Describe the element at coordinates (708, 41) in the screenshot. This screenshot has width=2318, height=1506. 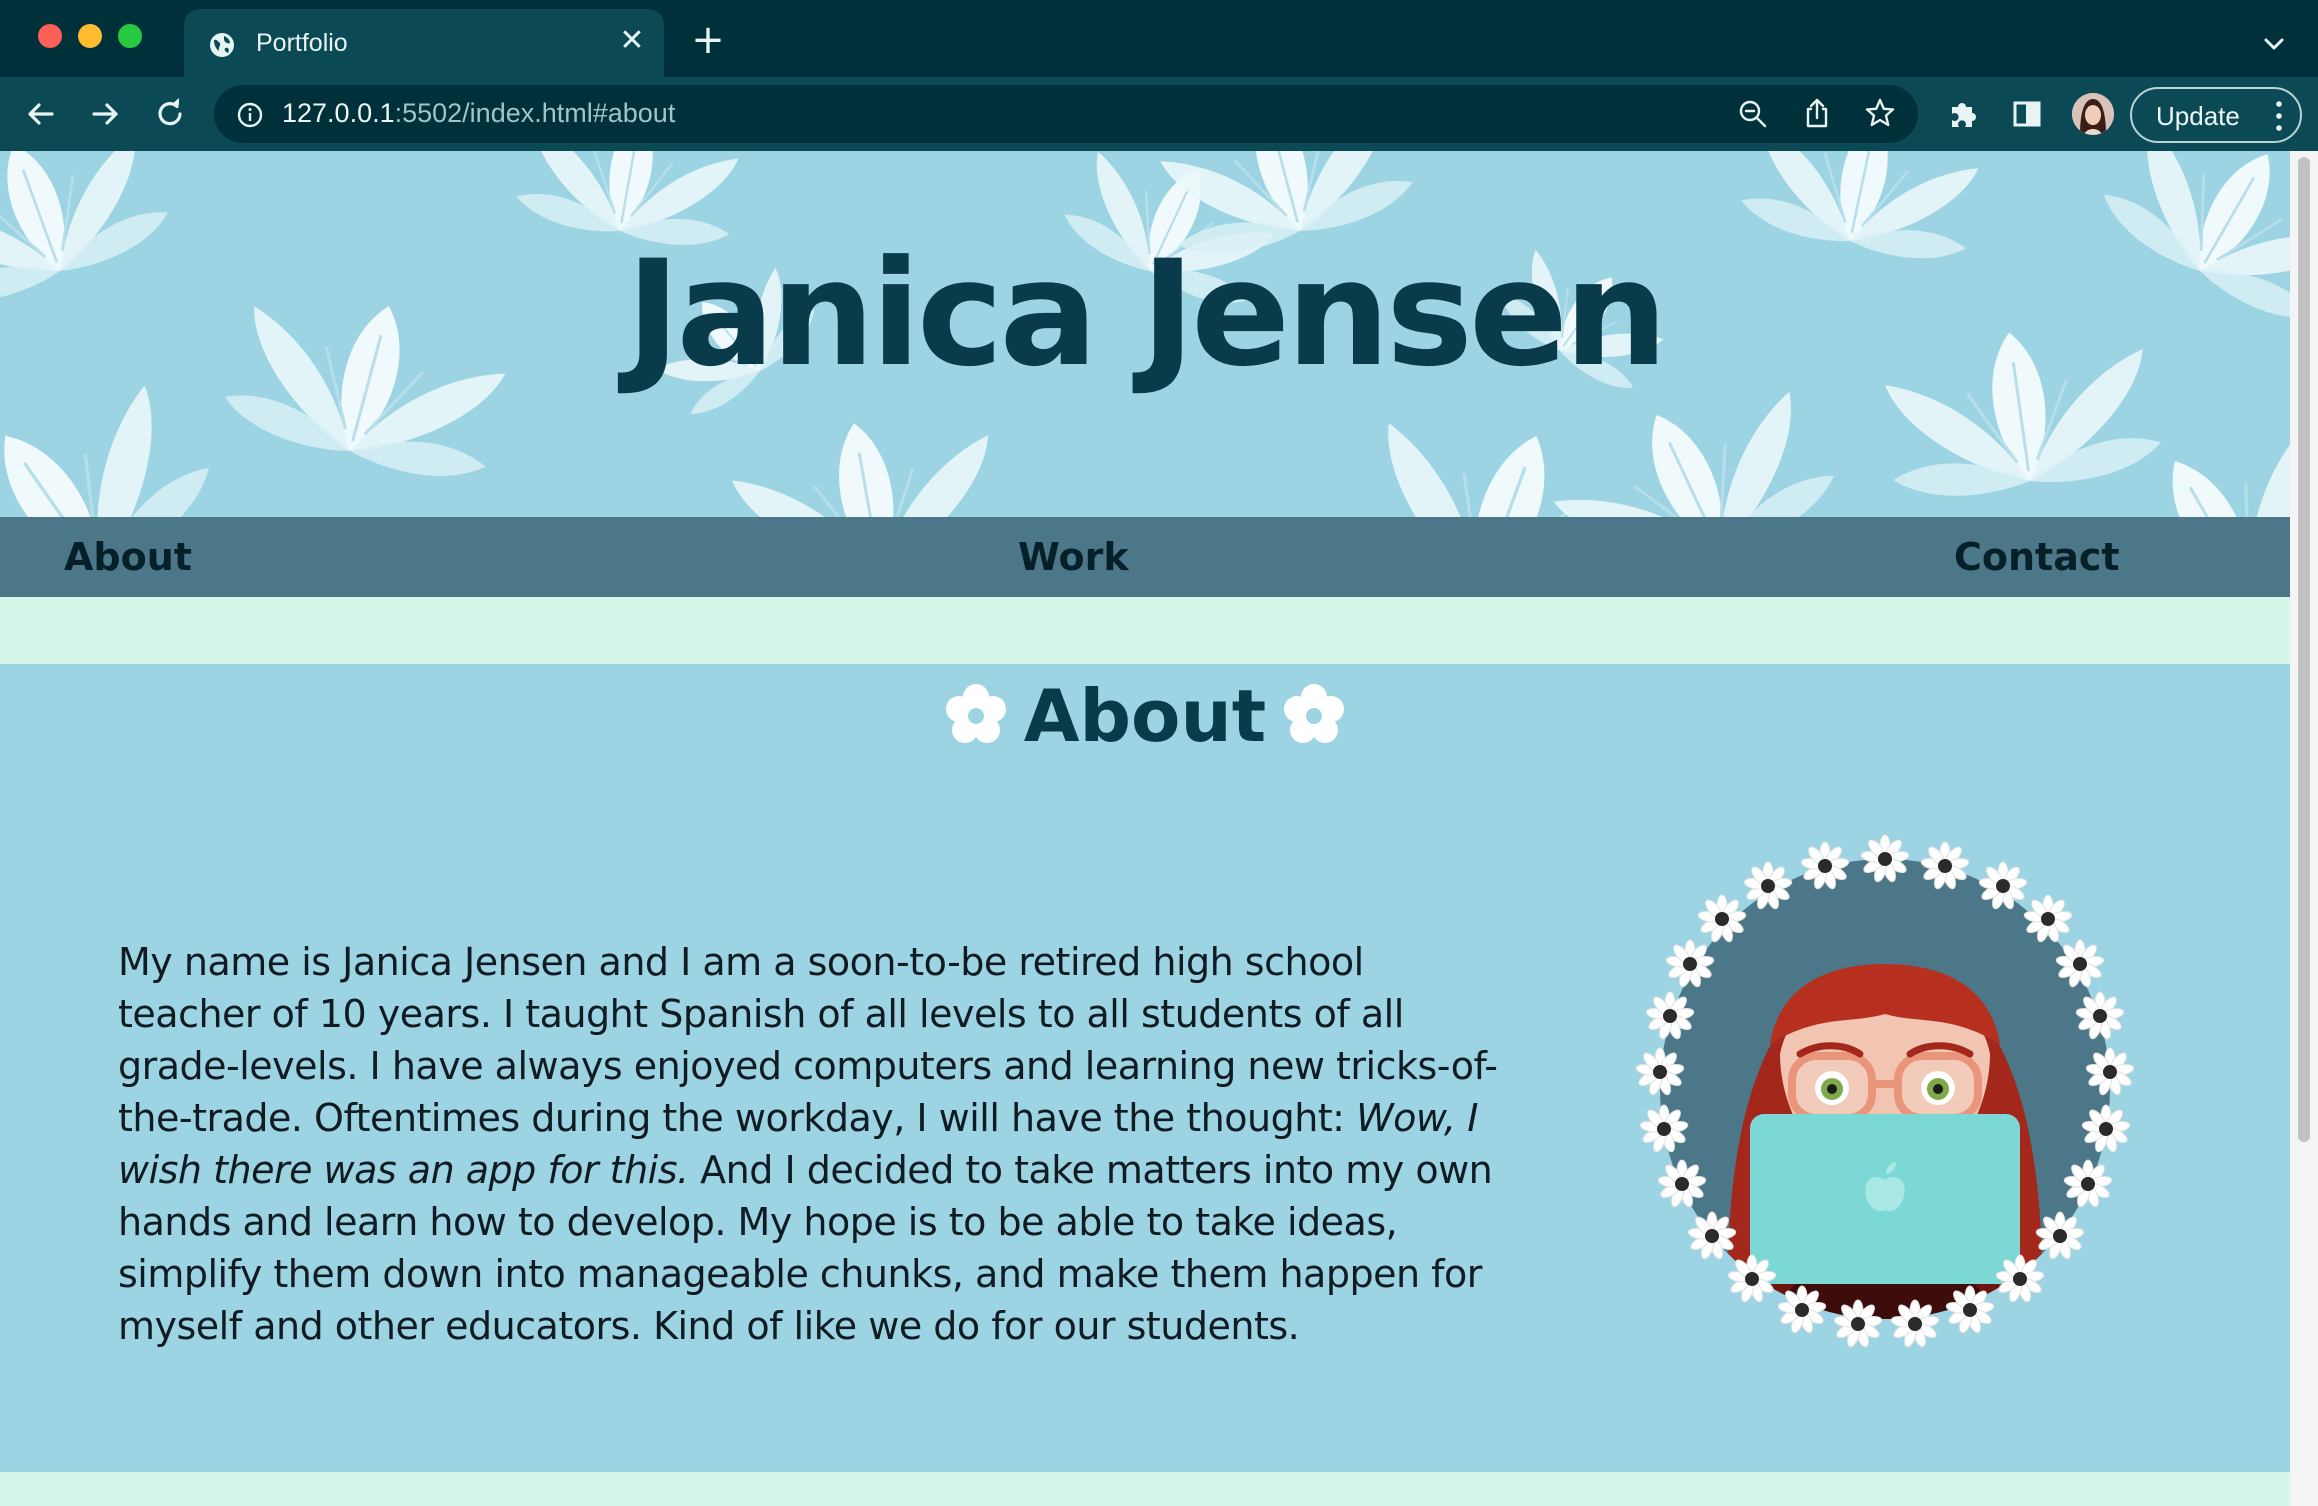
I see `new-tab-icon: +` at that location.